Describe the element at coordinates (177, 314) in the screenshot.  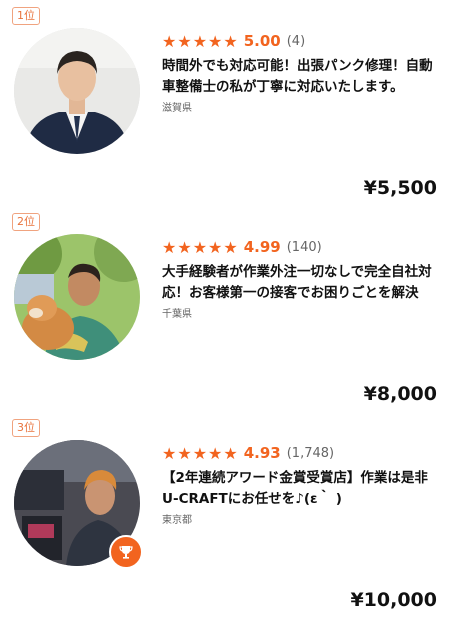
I see `prefecture-label: 千葉県` at that location.